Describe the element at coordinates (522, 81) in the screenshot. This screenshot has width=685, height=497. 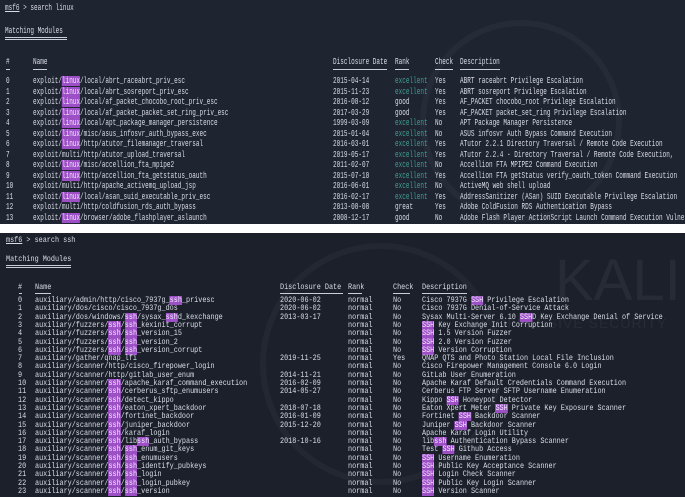
I see `text-segment: ABRT raceabrt Privilege Escalation` at that location.